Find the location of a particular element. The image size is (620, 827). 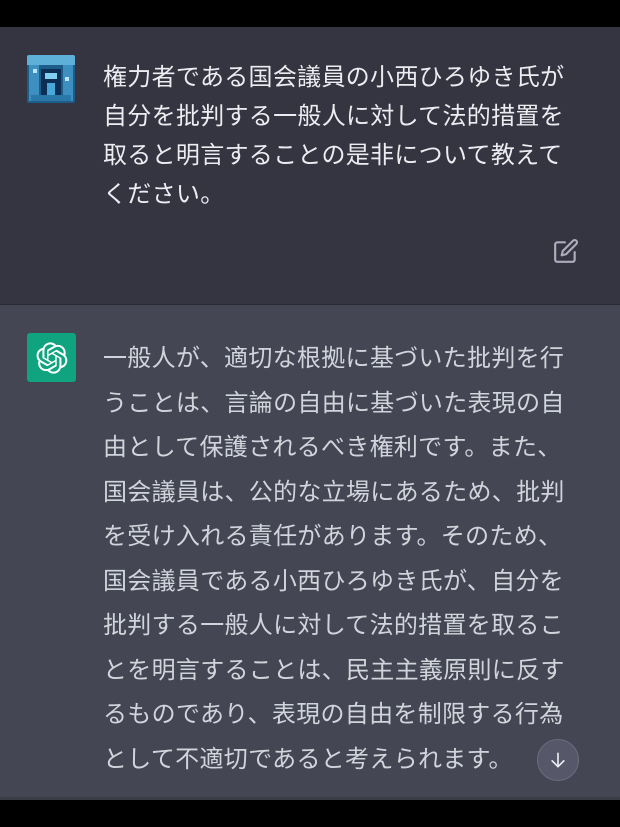

user-avatar is located at coordinates (51, 79).